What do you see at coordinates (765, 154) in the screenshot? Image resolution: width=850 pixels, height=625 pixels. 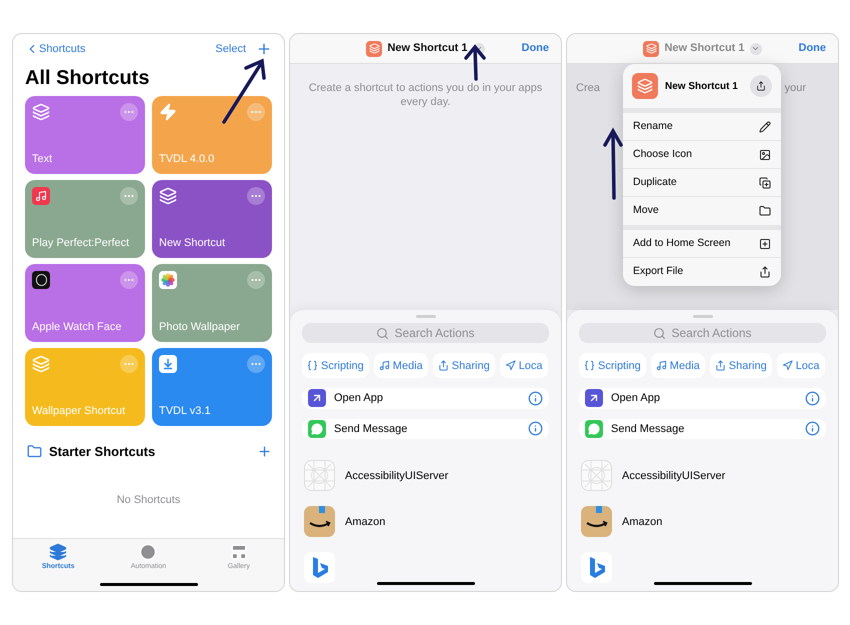 I see `image-icon` at bounding box center [765, 154].